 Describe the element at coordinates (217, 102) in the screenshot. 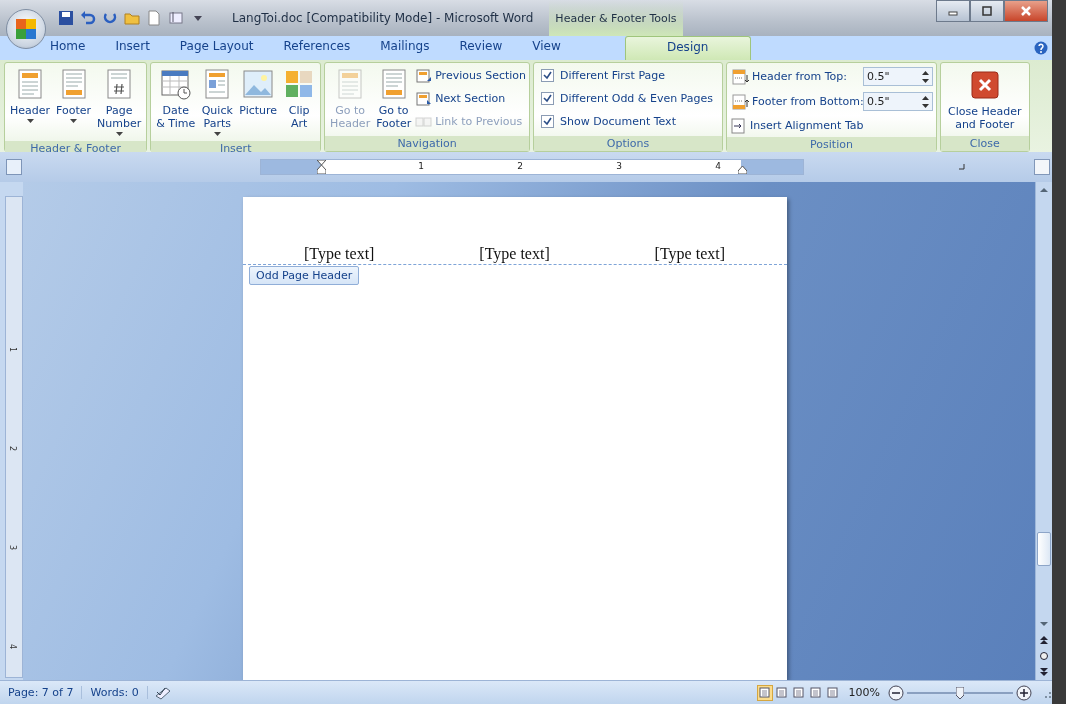

I see `ribbon-button: Quick Parts` at that location.